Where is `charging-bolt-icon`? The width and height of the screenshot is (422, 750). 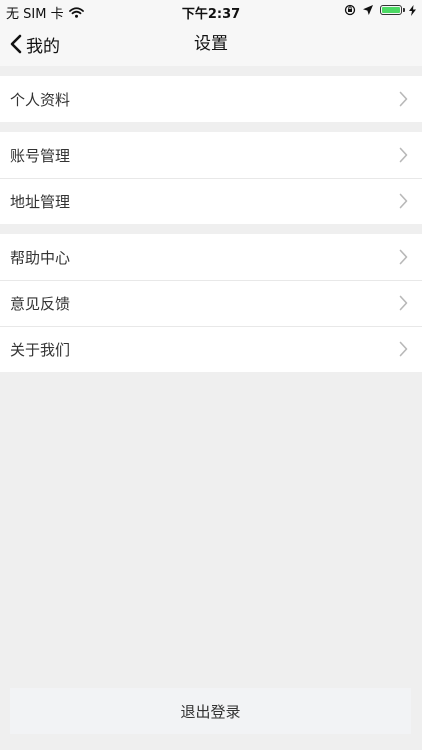 charging-bolt-icon is located at coordinates (412, 10).